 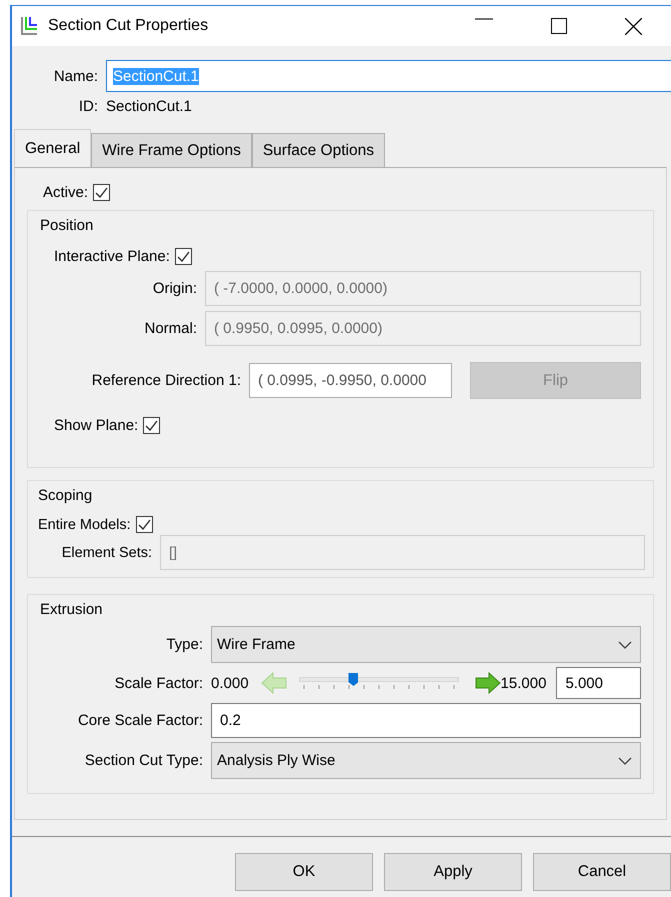 What do you see at coordinates (318, 150) in the screenshot?
I see `tab: Surface Options` at bounding box center [318, 150].